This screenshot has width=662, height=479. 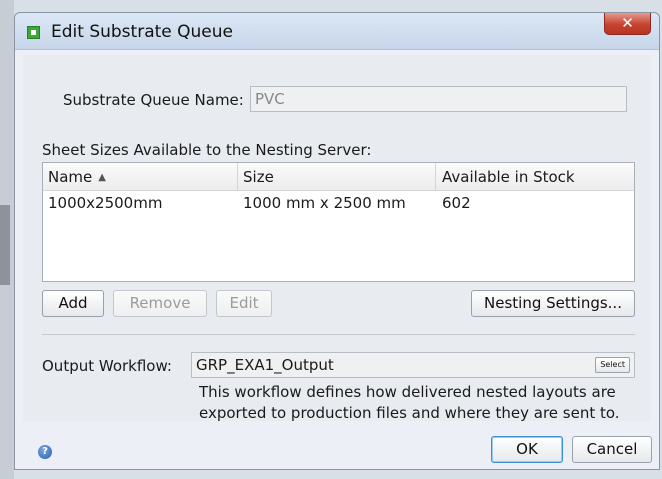 I want to click on background-window-edge, so click(x=7, y=239).